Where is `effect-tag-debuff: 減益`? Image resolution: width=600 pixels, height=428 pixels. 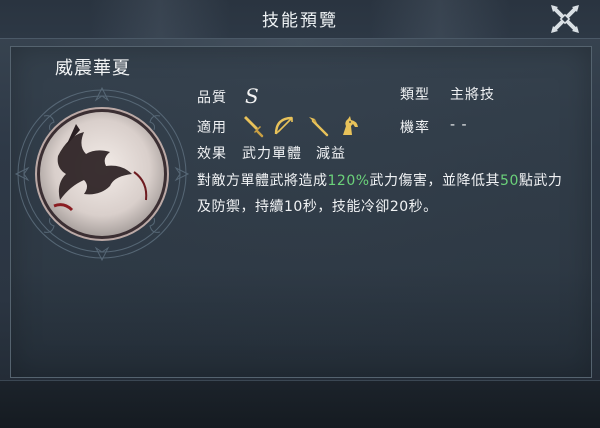 effect-tag-debuff: 減益 is located at coordinates (331, 154).